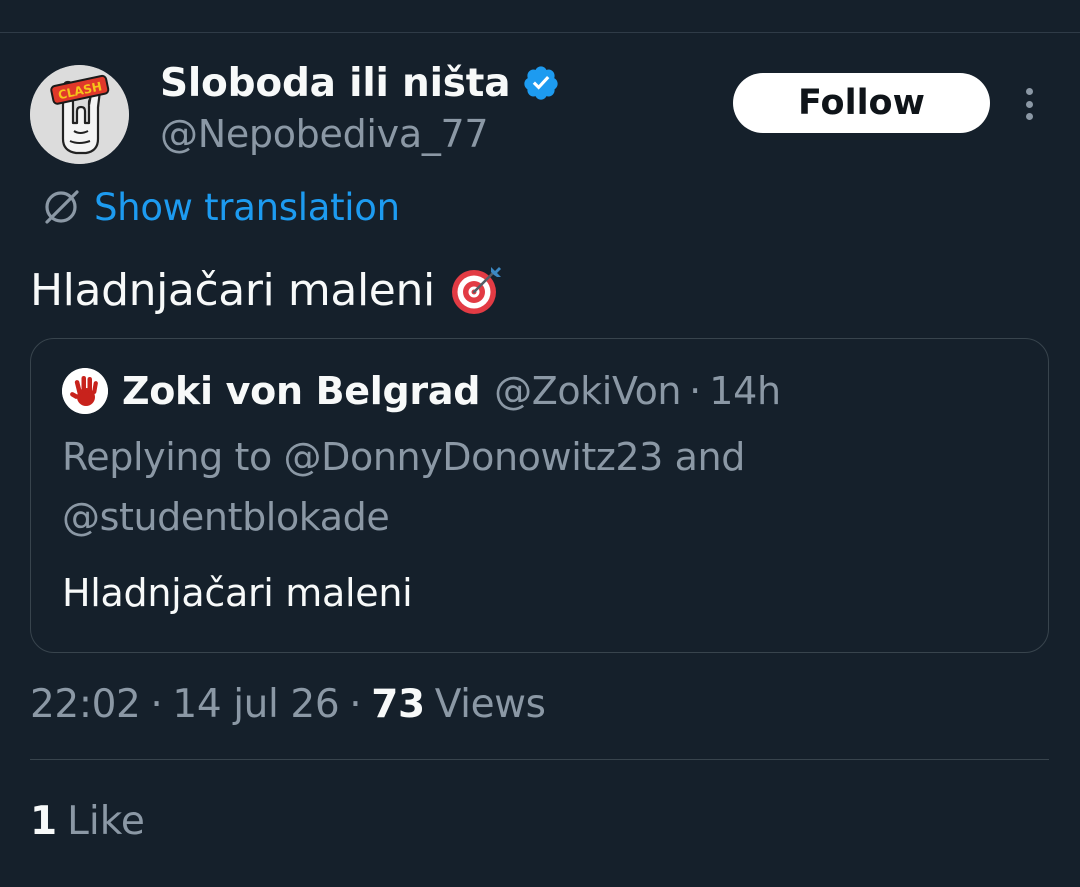 Image resolution: width=1080 pixels, height=887 pixels. What do you see at coordinates (247, 207) in the screenshot?
I see `show-translation-label: Show translation` at bounding box center [247, 207].